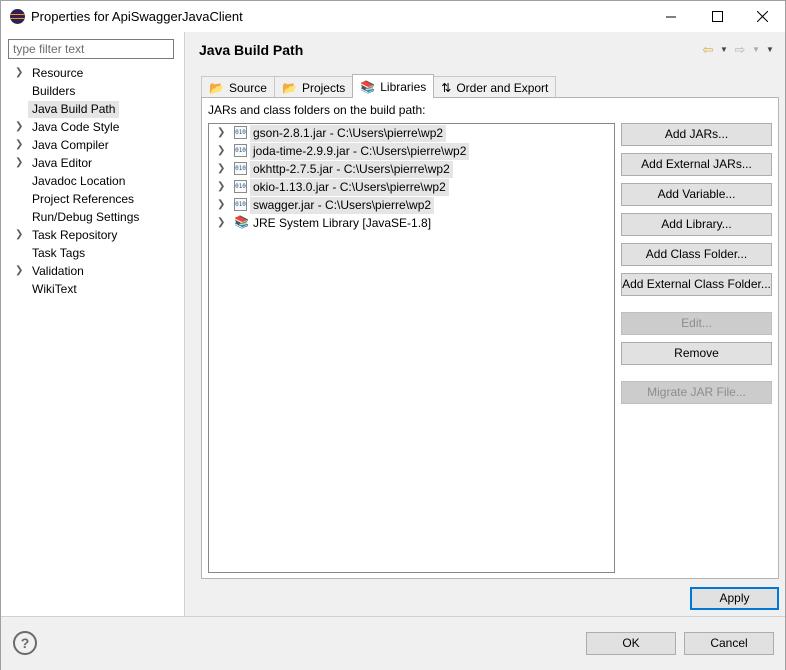 This screenshot has width=786, height=670. I want to click on close-icon, so click(762, 16).